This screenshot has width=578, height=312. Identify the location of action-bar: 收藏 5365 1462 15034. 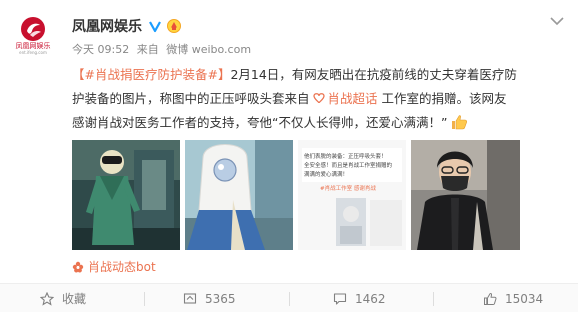
(289, 297).